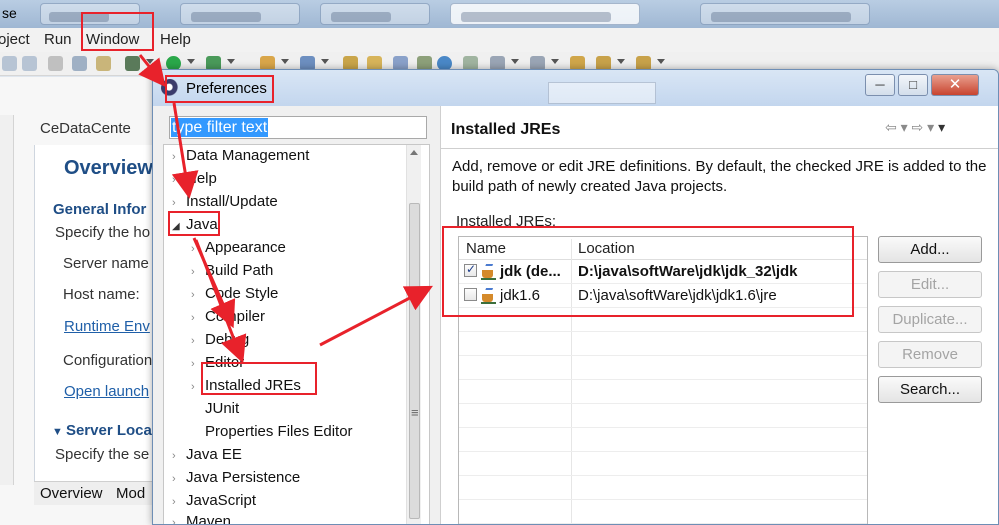  Describe the element at coordinates (55, 63) in the screenshot. I see `back-icon` at that location.